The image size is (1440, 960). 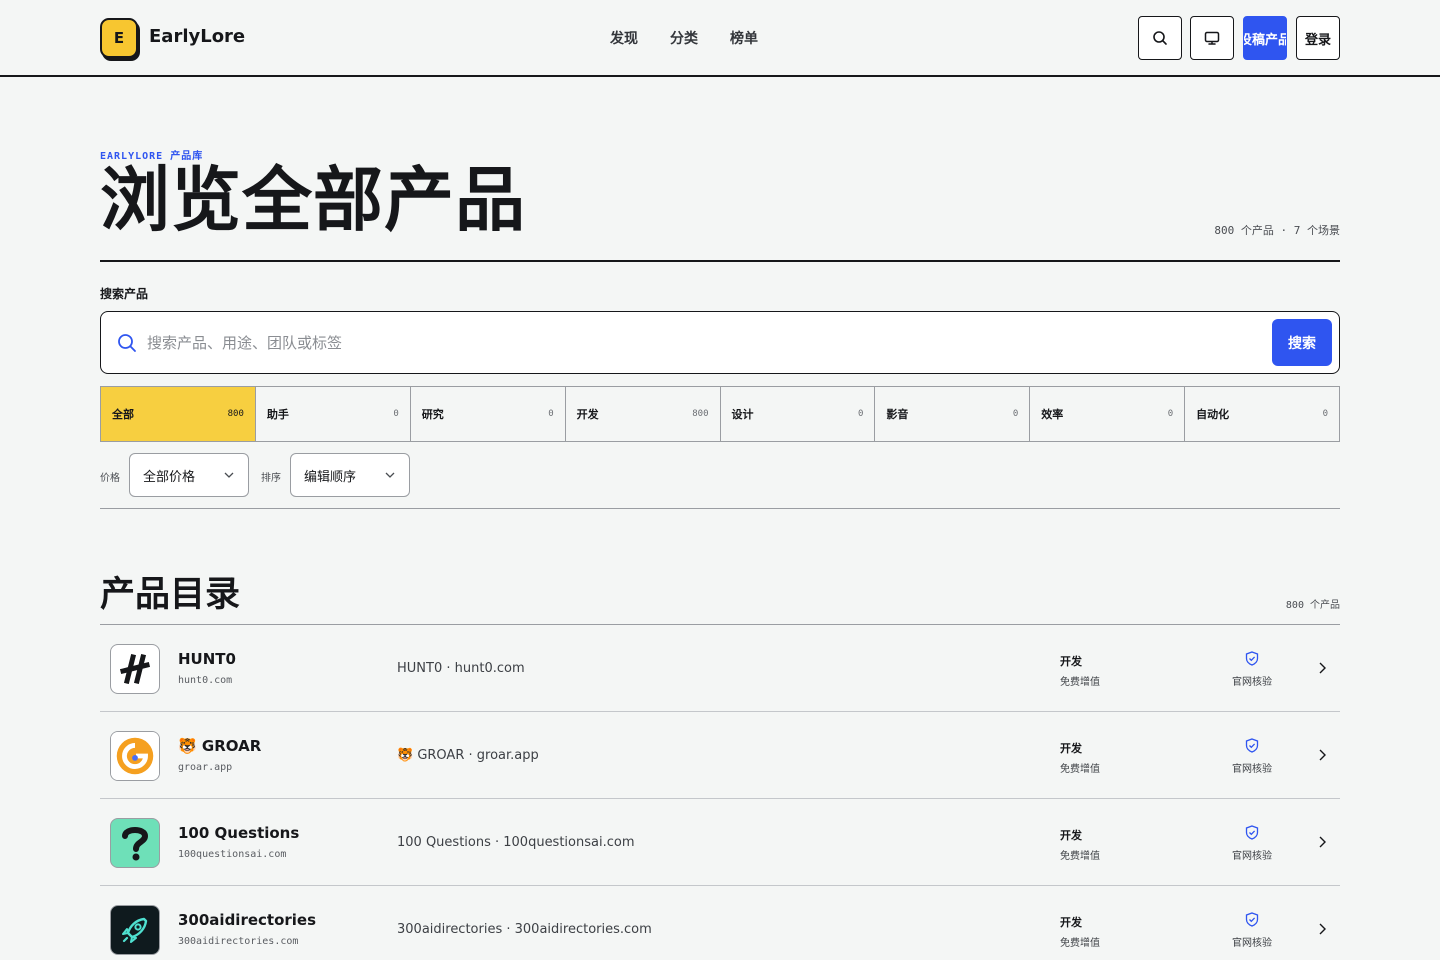 I want to click on monitor-icon, so click(x=1212, y=38).